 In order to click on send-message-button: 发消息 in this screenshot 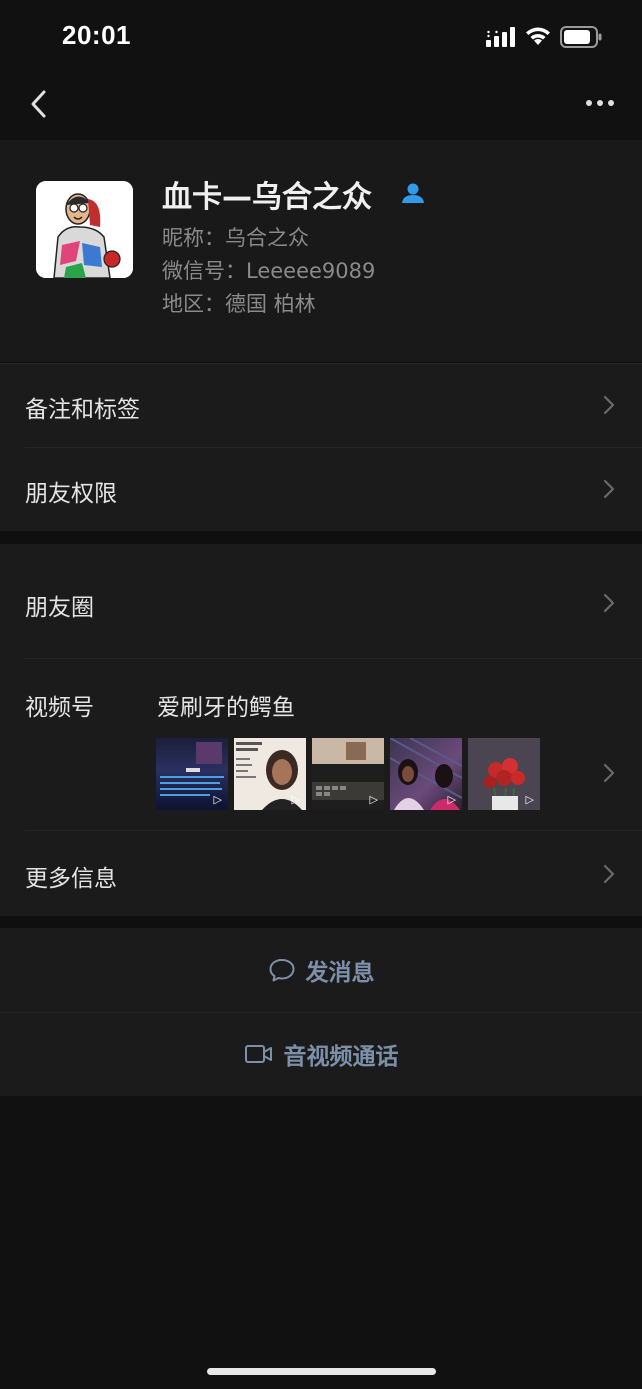, I will do `click(321, 970)`.